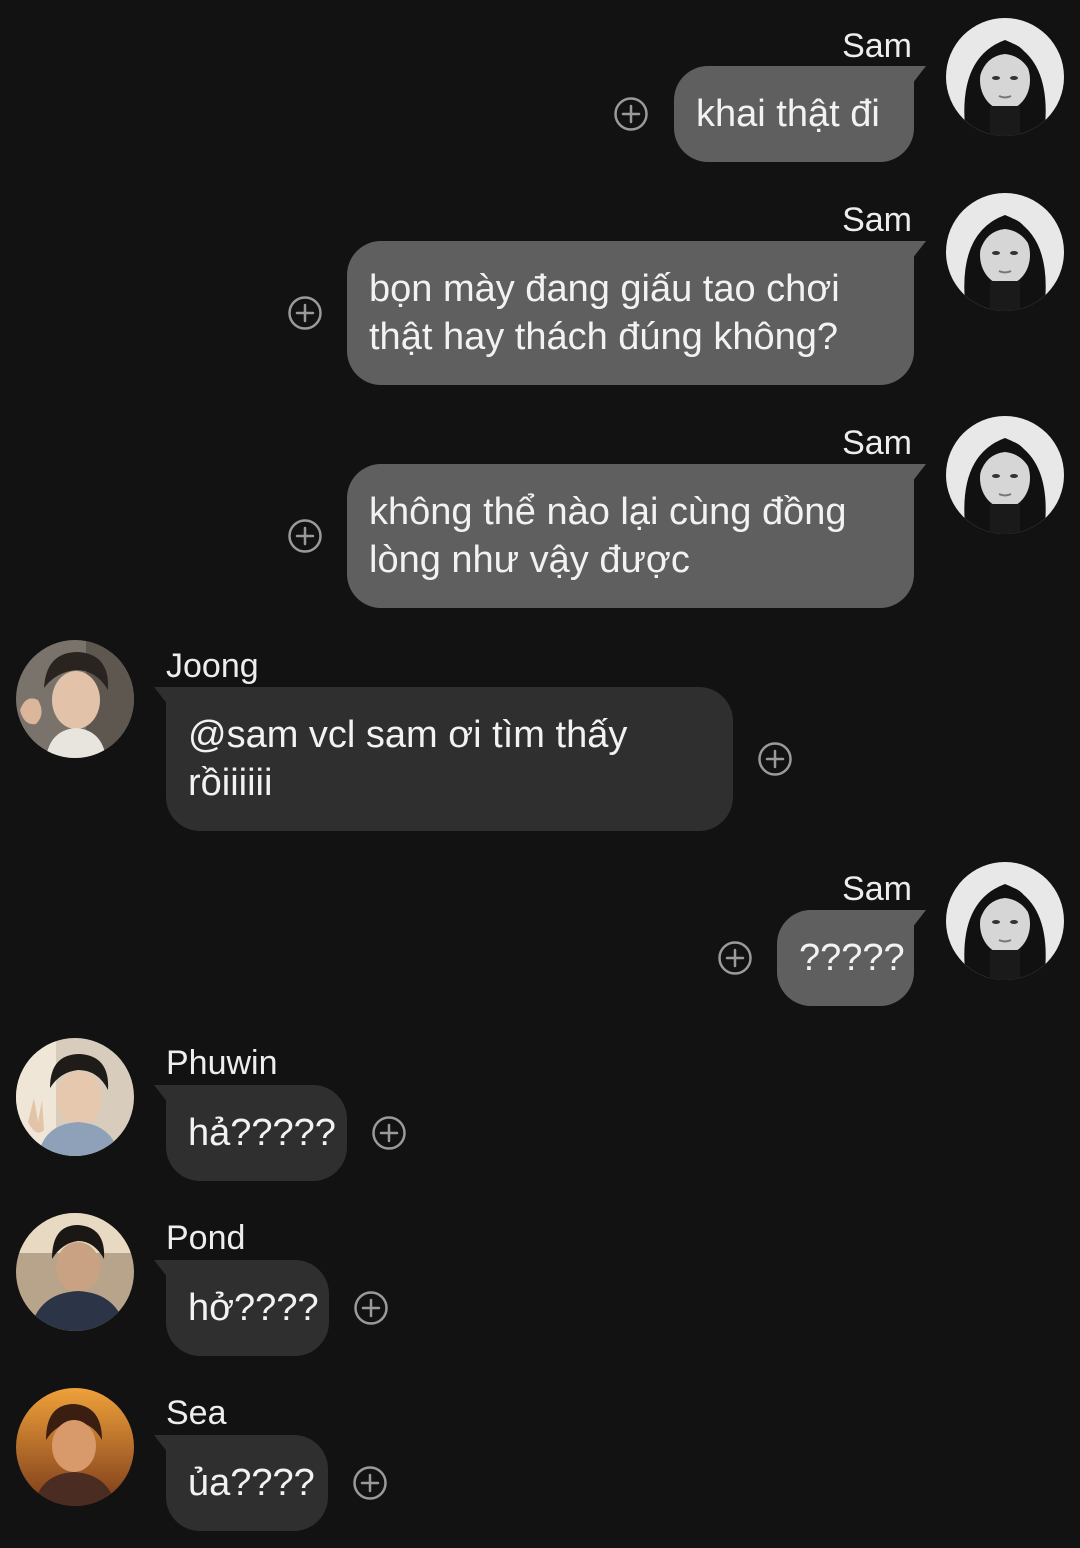 The width and height of the screenshot is (1080, 1548). I want to click on sender-name: Joong, so click(212, 666).